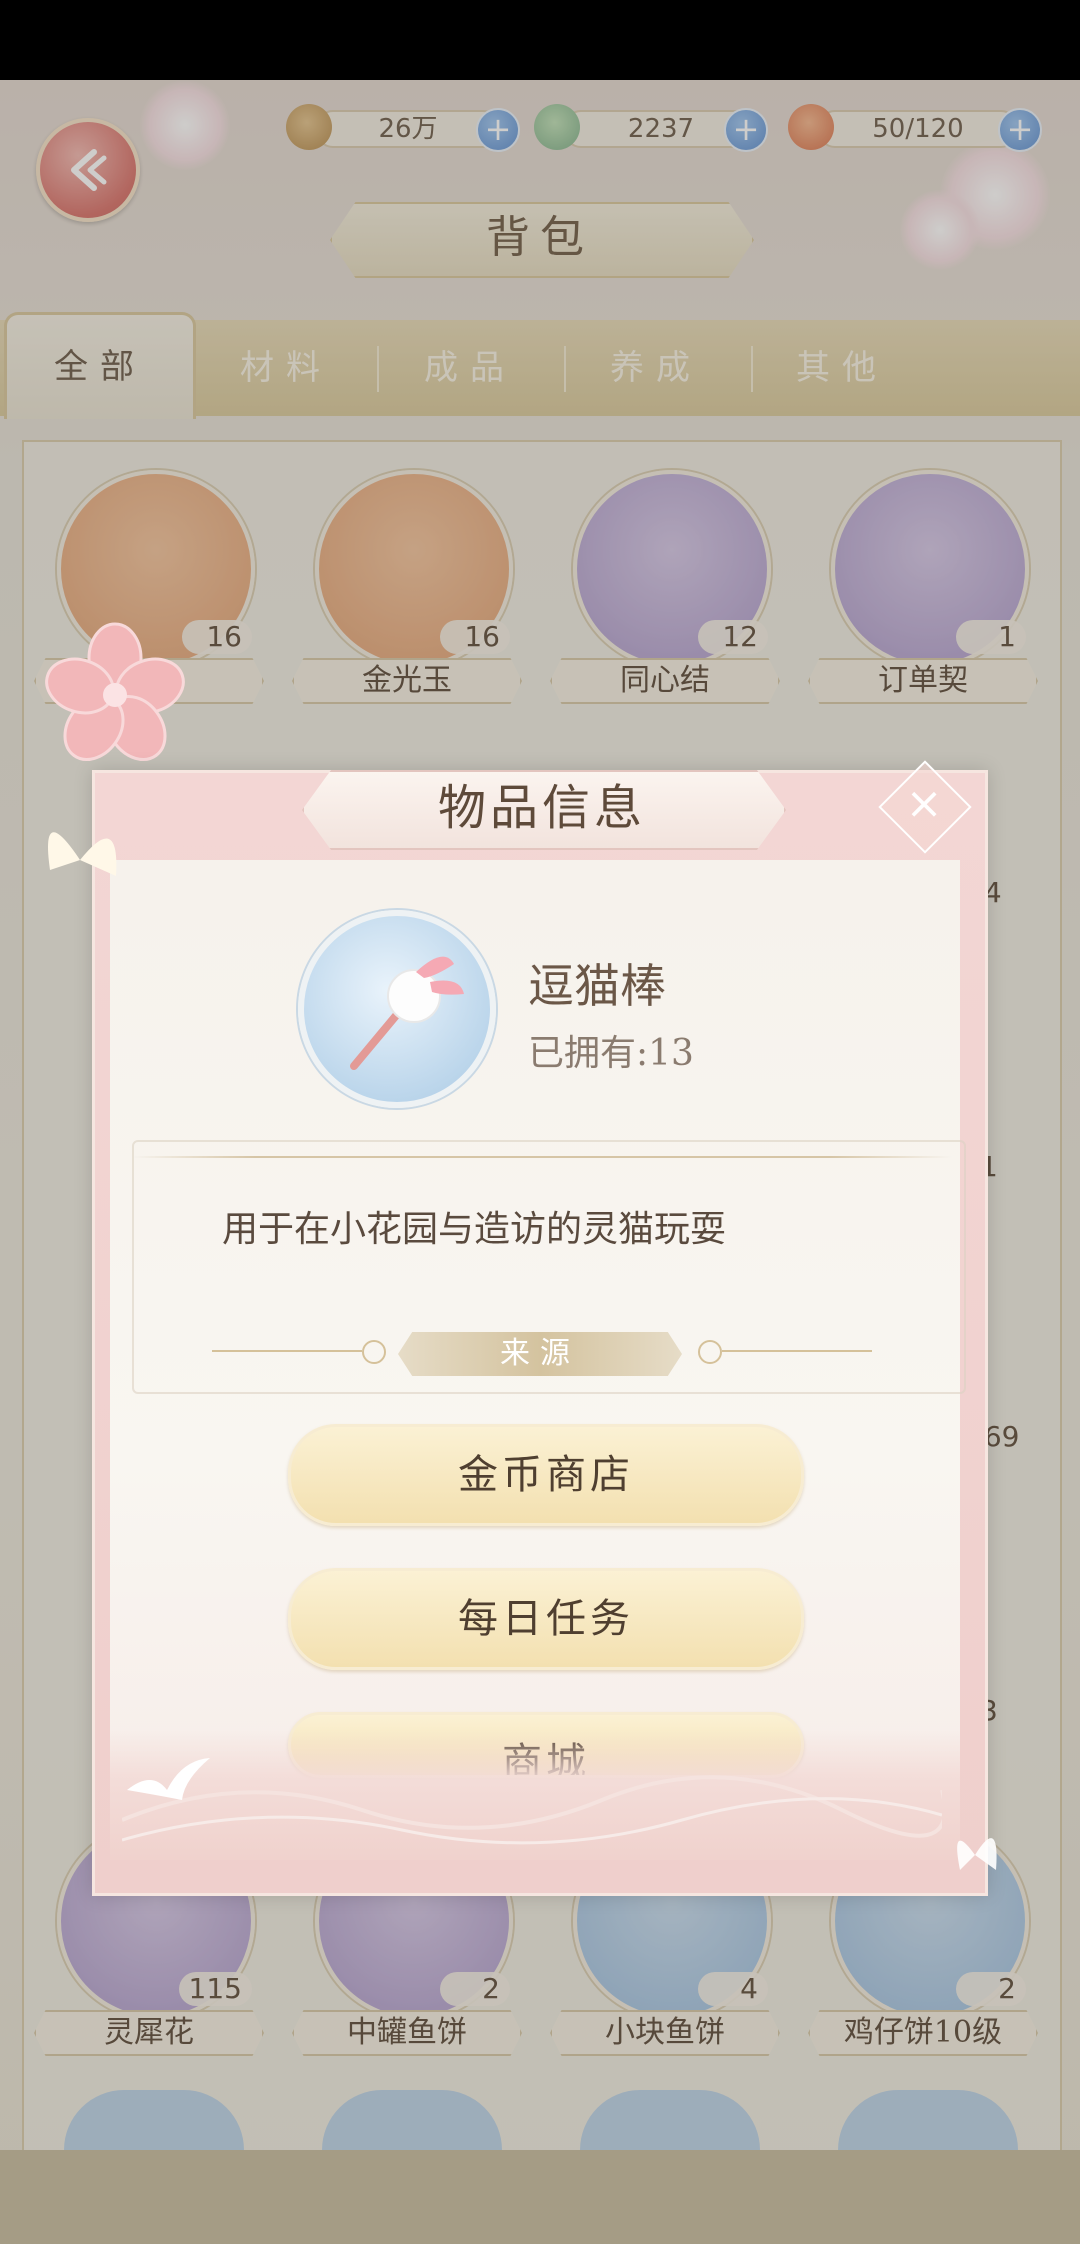 Image resolution: width=1080 pixels, height=2244 pixels. What do you see at coordinates (149, 2033) in the screenshot?
I see `item-name: 灵犀花` at bounding box center [149, 2033].